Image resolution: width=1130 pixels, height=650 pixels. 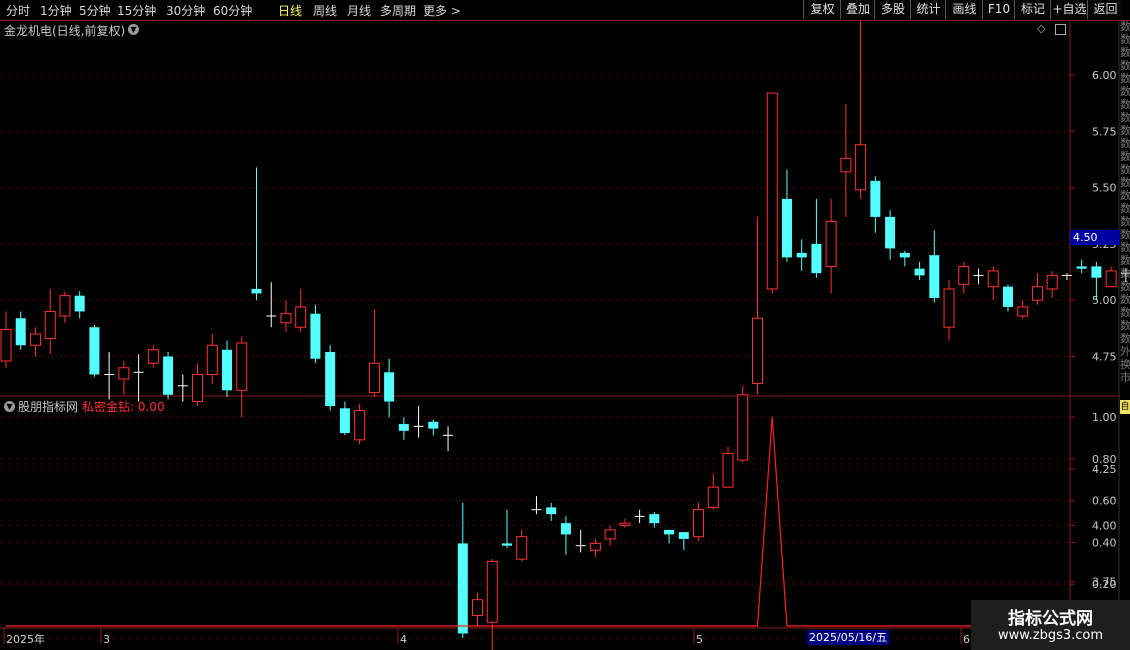 I want to click on x-label-2: 4, so click(x=403, y=639).